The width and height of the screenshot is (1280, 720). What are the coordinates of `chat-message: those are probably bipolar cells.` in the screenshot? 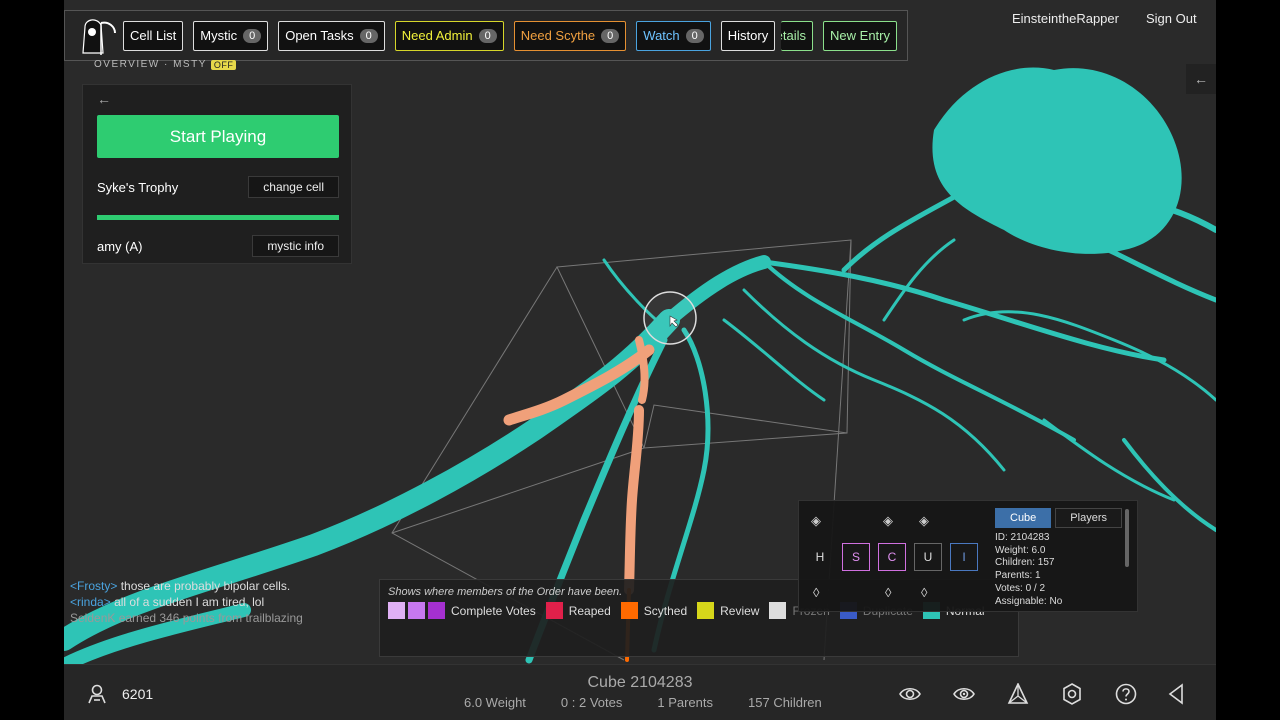 It's located at (205, 586).